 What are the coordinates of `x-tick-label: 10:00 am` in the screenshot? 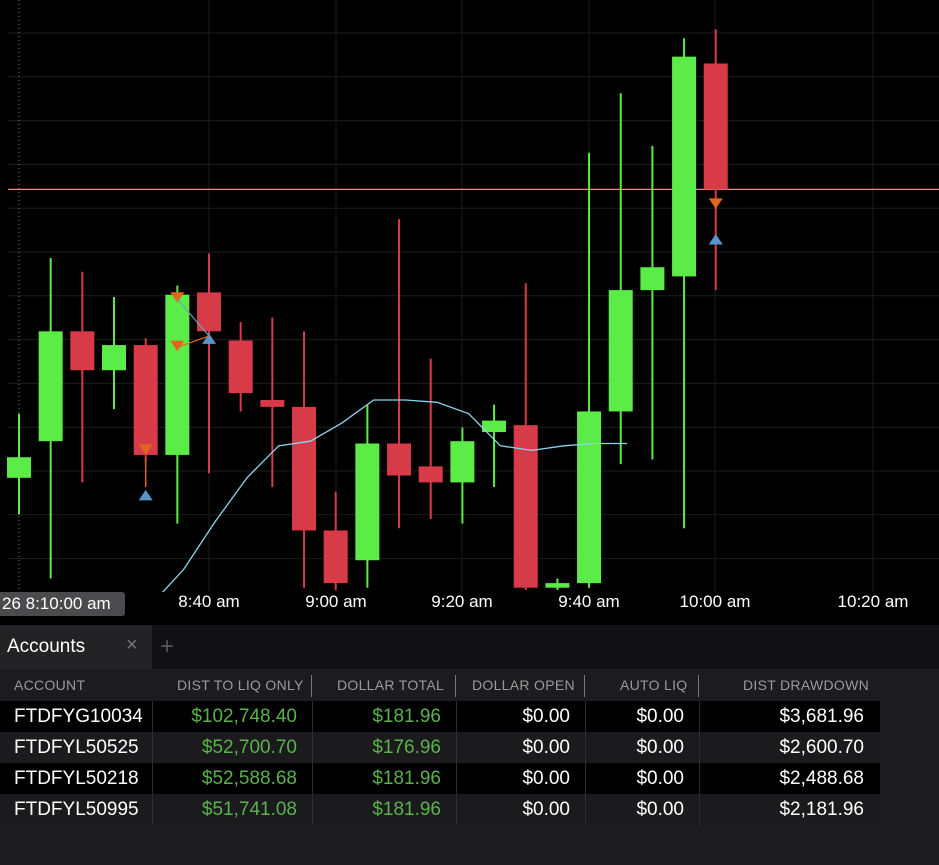 It's located at (715, 601).